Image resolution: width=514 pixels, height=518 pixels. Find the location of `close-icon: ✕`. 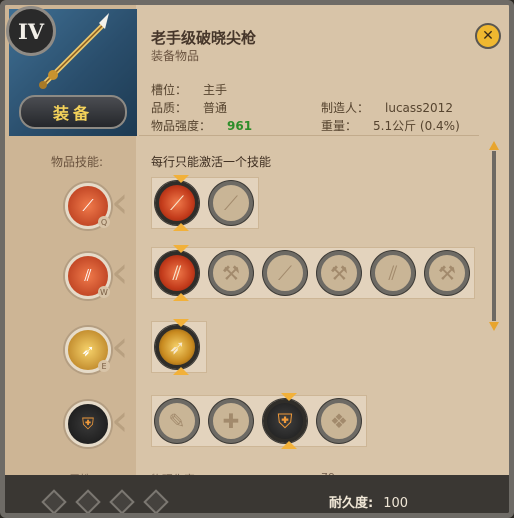

close-icon: ✕ is located at coordinates (488, 36).